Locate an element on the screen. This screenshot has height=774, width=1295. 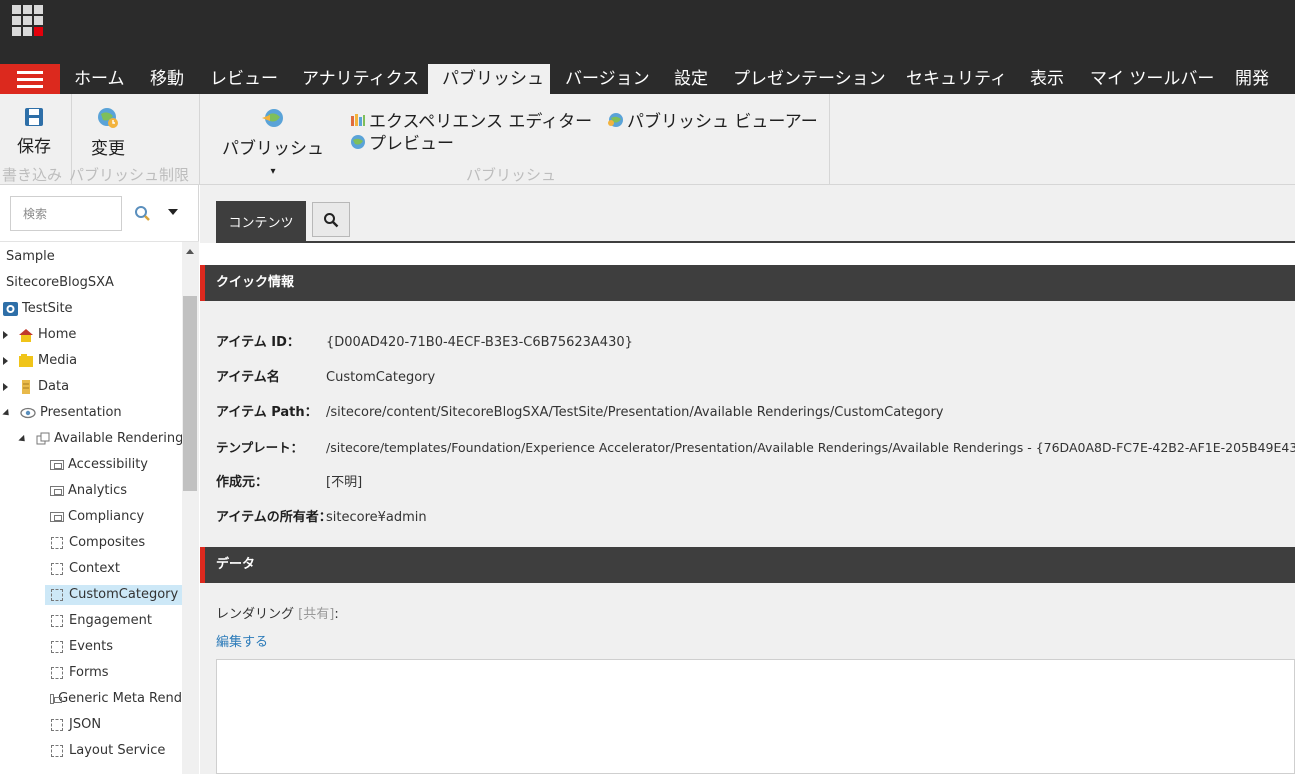
spacer is located at coordinates (747, 254).